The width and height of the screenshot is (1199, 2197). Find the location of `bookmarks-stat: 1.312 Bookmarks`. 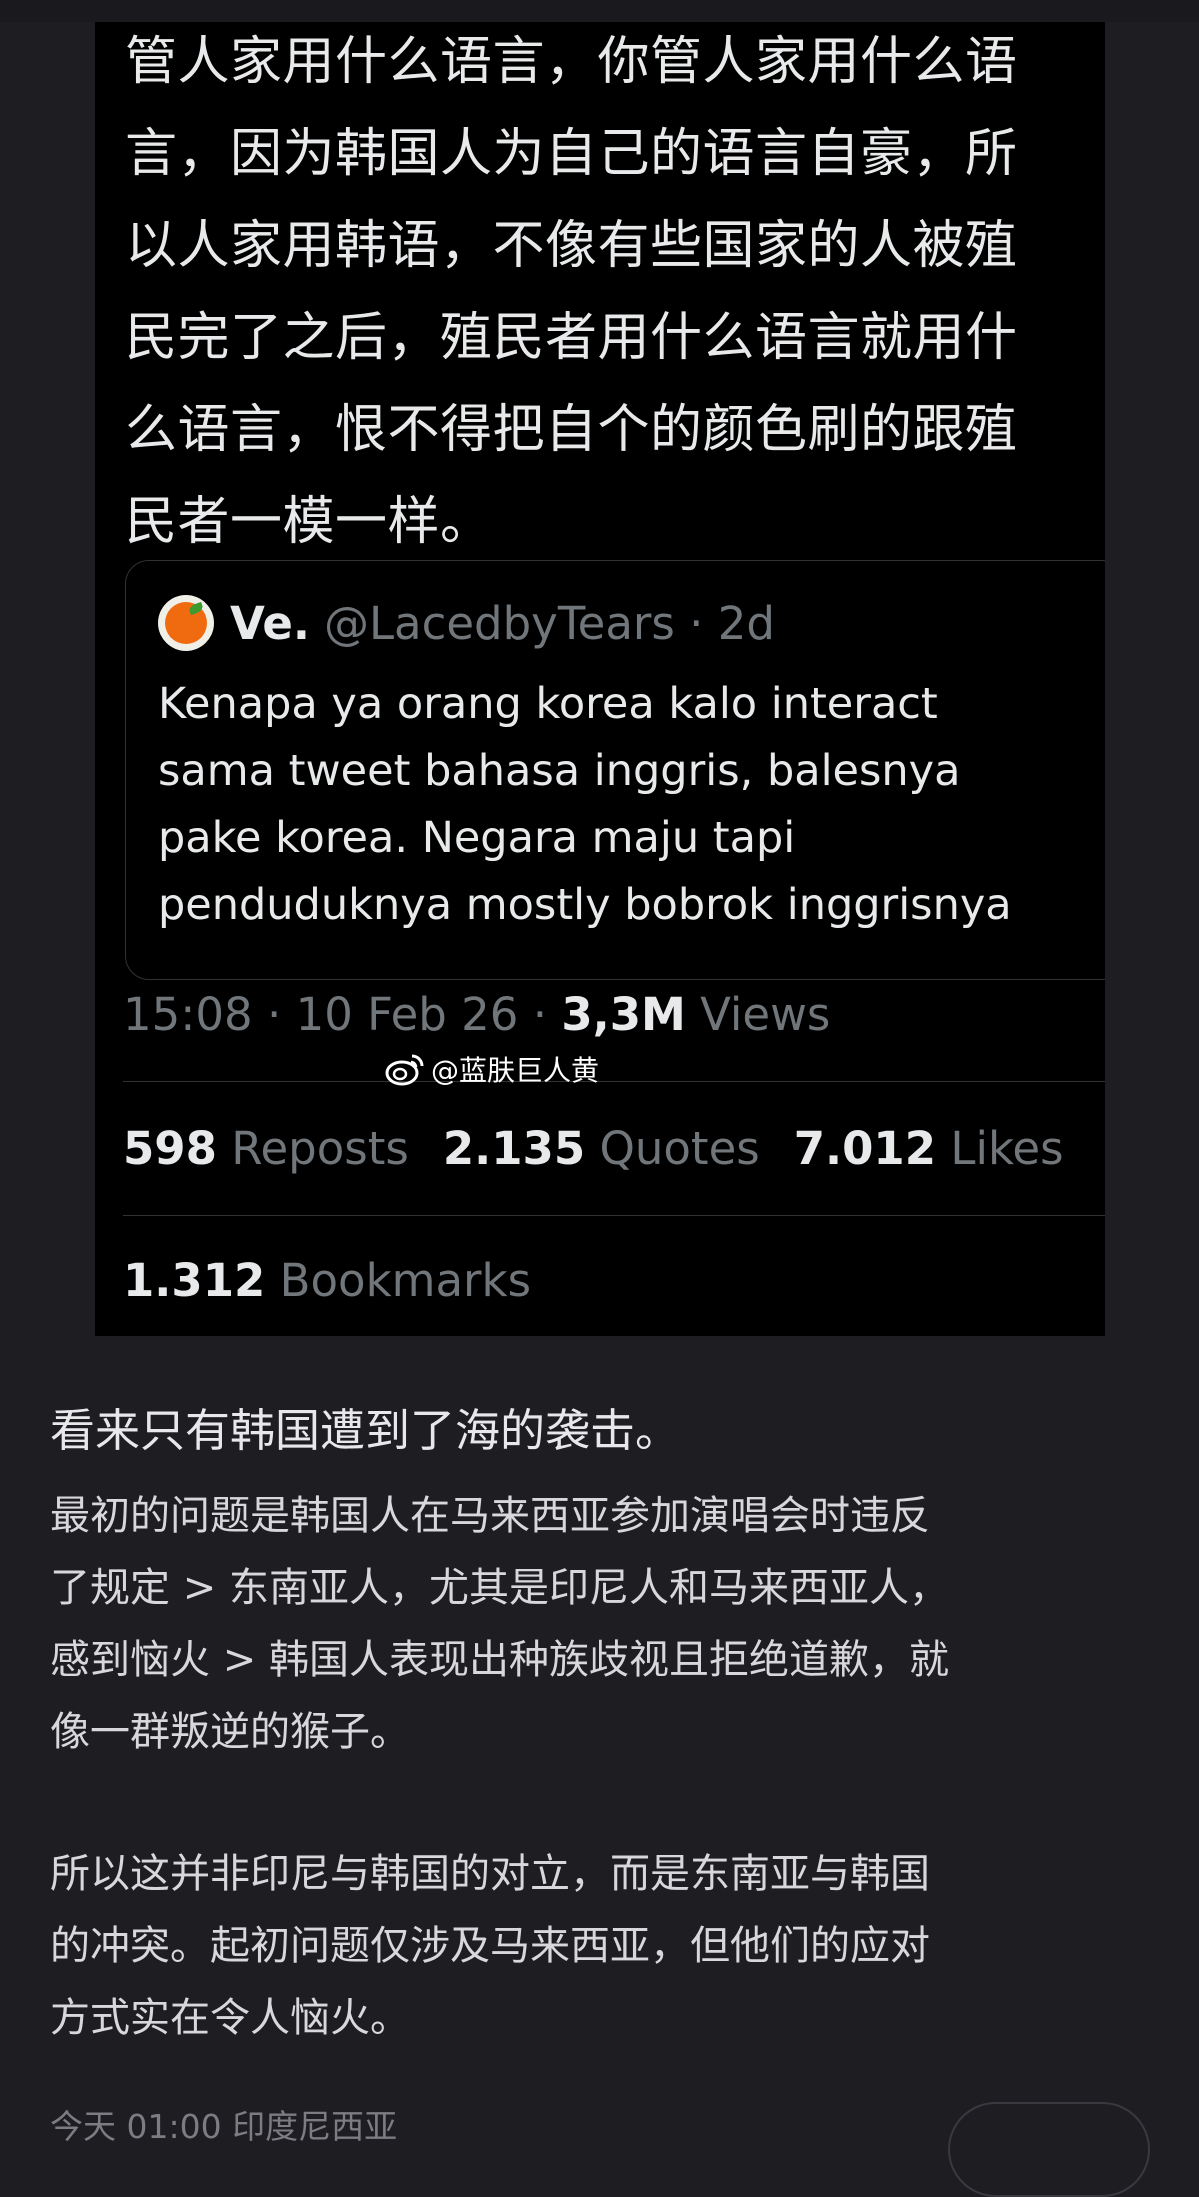

bookmarks-stat: 1.312 Bookmarks is located at coordinates (327, 1280).